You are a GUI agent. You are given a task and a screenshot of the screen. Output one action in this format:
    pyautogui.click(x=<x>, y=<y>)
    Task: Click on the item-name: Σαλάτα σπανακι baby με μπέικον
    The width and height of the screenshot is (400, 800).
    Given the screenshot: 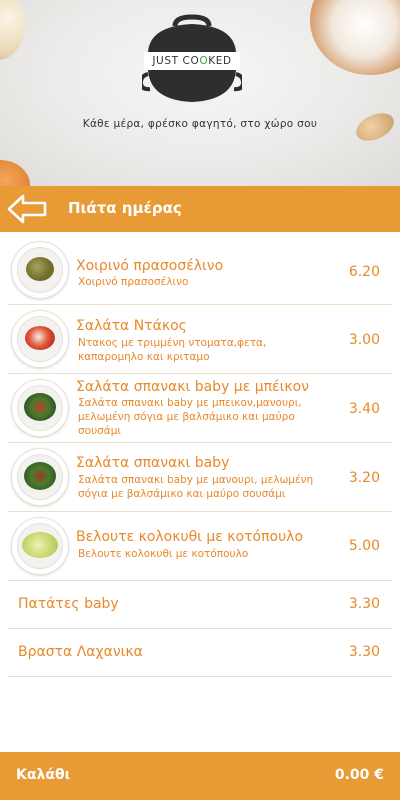 What is the action you would take?
    pyautogui.click(x=193, y=387)
    